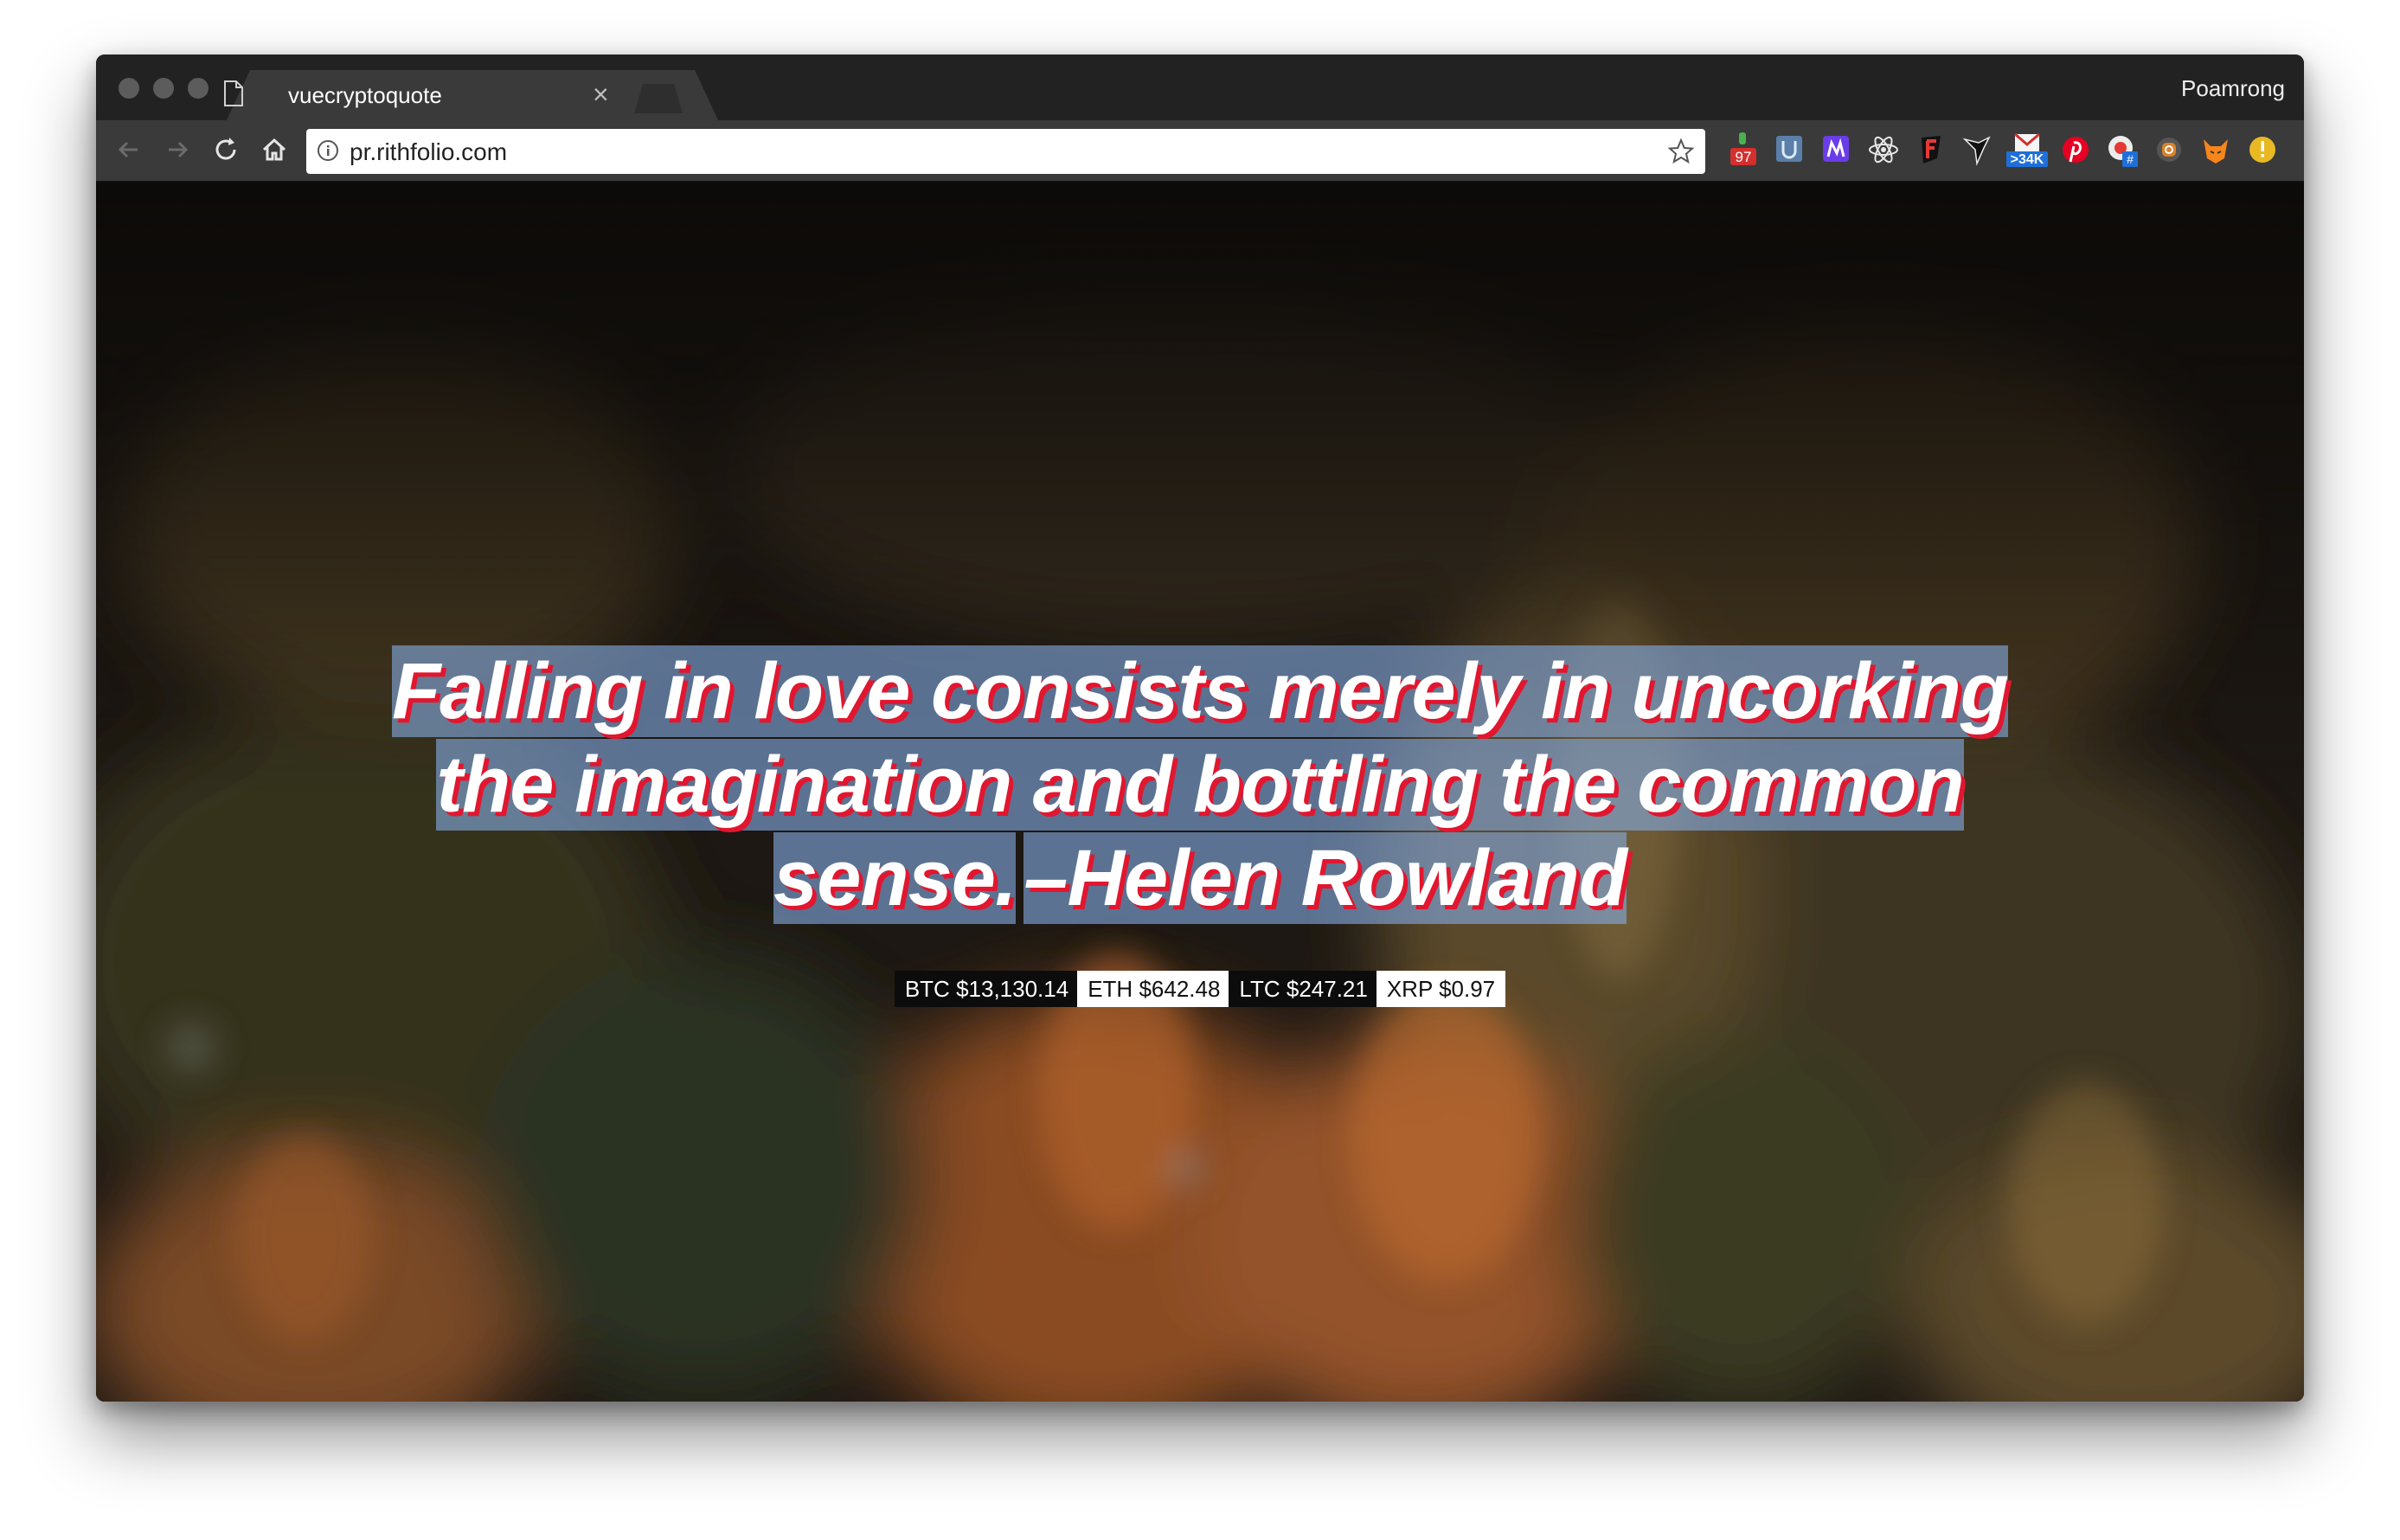 The width and height of the screenshot is (2400, 1540). Describe the element at coordinates (1012, 989) in the screenshot. I see `price-value: $13,130.14` at that location.